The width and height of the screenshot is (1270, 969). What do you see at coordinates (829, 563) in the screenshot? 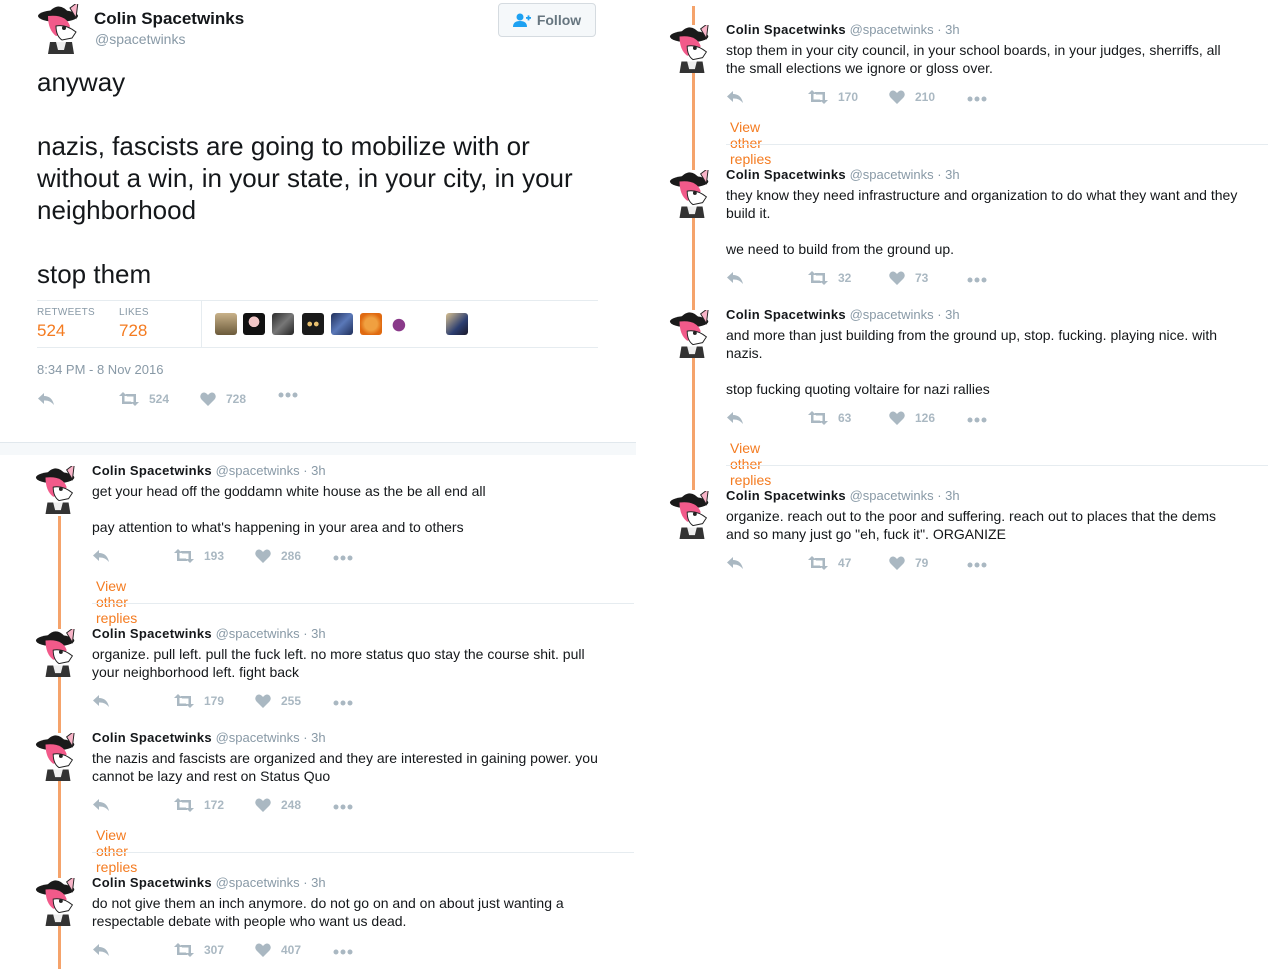
I see `retweet-button: 47` at bounding box center [829, 563].